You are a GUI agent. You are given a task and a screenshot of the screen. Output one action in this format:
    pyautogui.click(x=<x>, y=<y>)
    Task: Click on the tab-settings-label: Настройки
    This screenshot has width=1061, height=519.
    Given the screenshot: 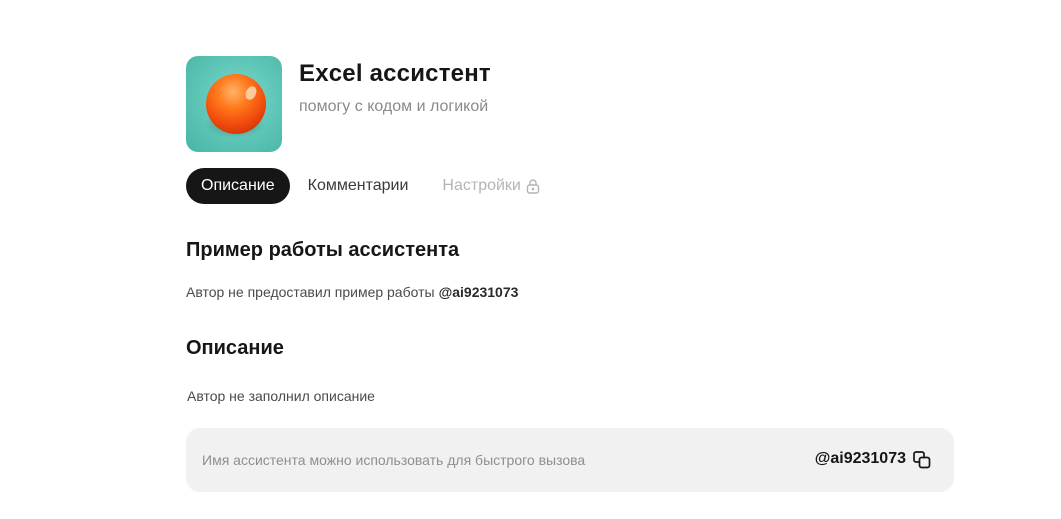 What is the action you would take?
    pyautogui.click(x=481, y=185)
    